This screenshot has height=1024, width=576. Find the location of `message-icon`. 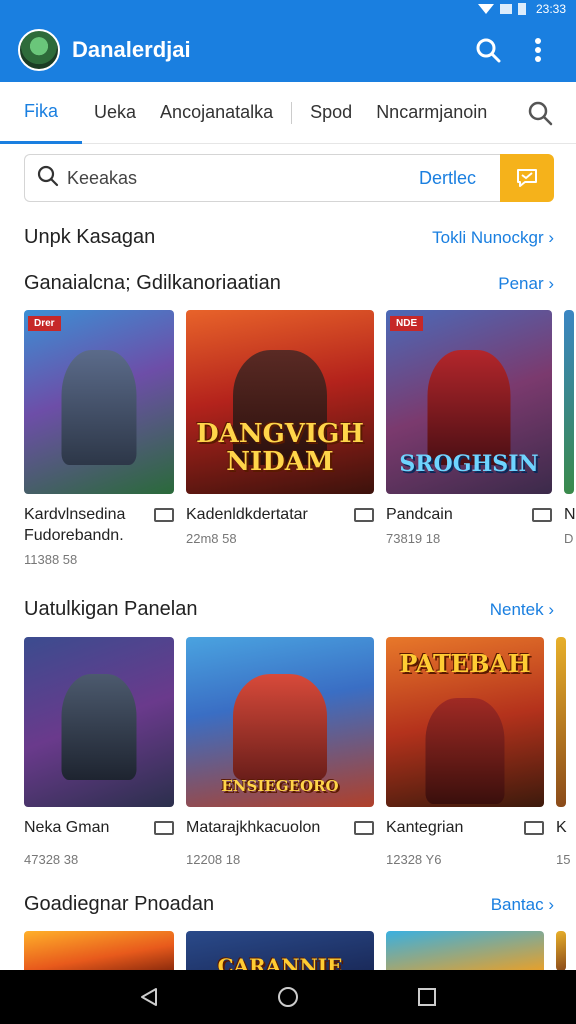

message-icon is located at coordinates (527, 178).